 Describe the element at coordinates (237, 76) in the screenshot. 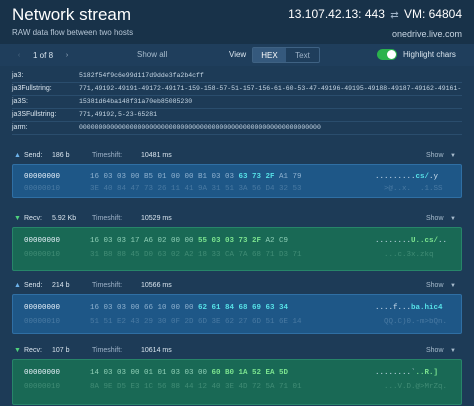

I see `fingerprint-row-ja3: ja3: 5182f54f9c6e99d117d9dde3fa2b4cff` at that location.